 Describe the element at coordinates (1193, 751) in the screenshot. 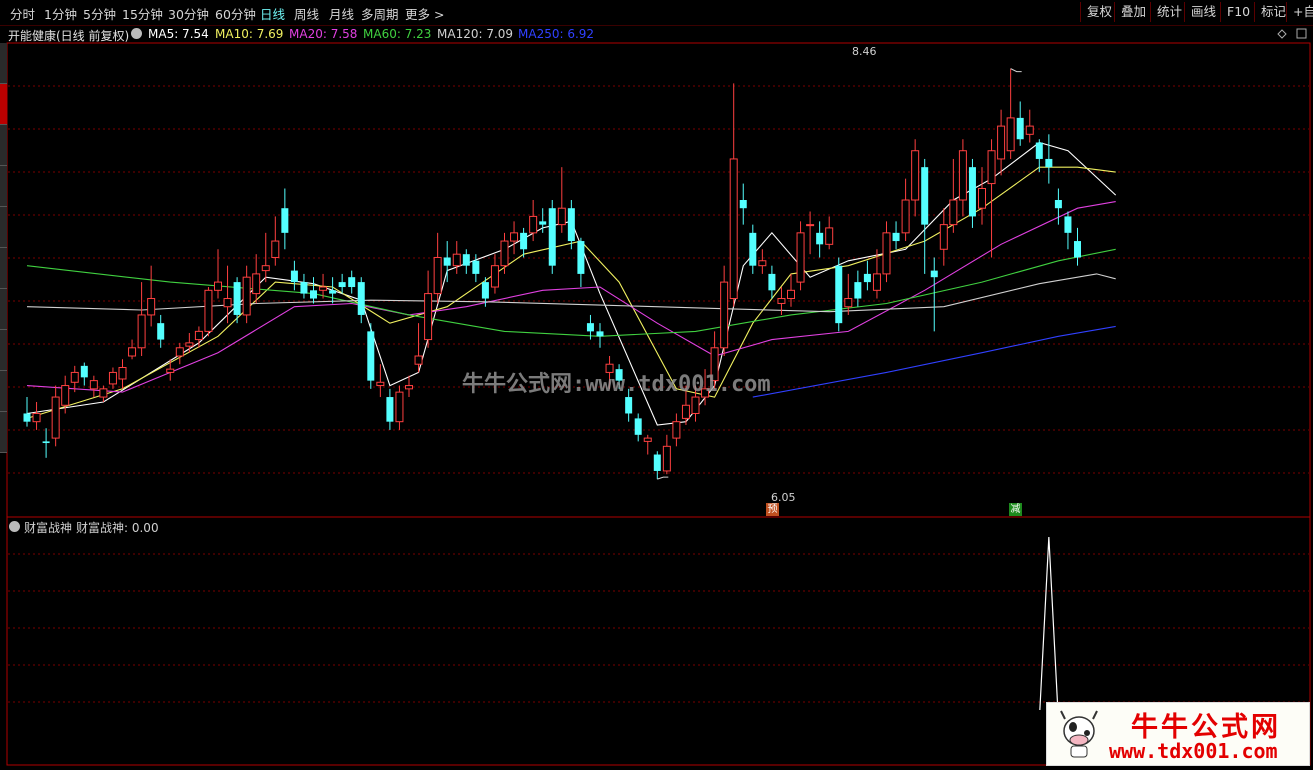

I see `logo-url: www.tdx001.com` at that location.